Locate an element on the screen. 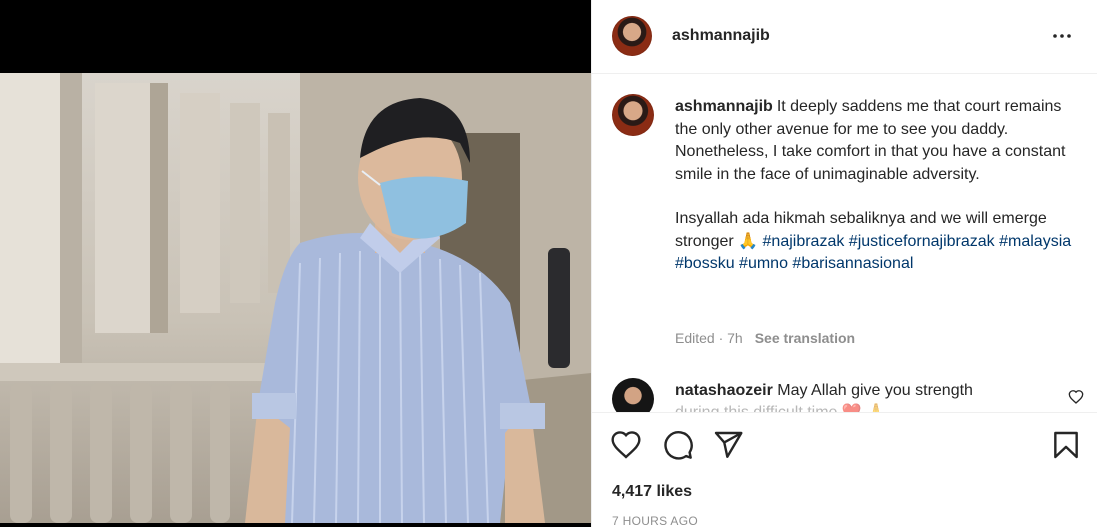 Image resolution: width=1097 pixels, height=528 pixels. post-time: 7 HOURS AGO is located at coordinates (655, 521).